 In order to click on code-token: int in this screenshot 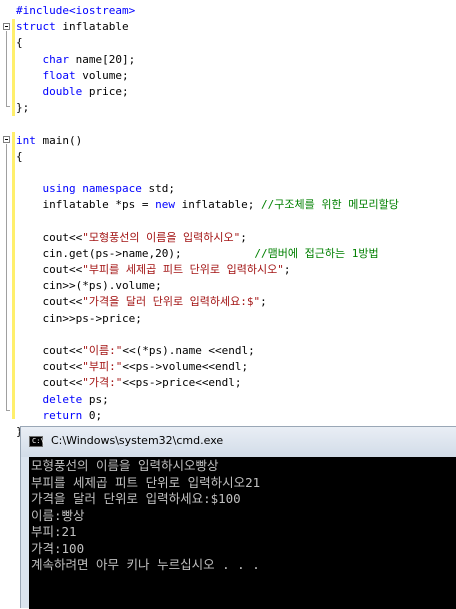, I will do `click(26, 140)`.